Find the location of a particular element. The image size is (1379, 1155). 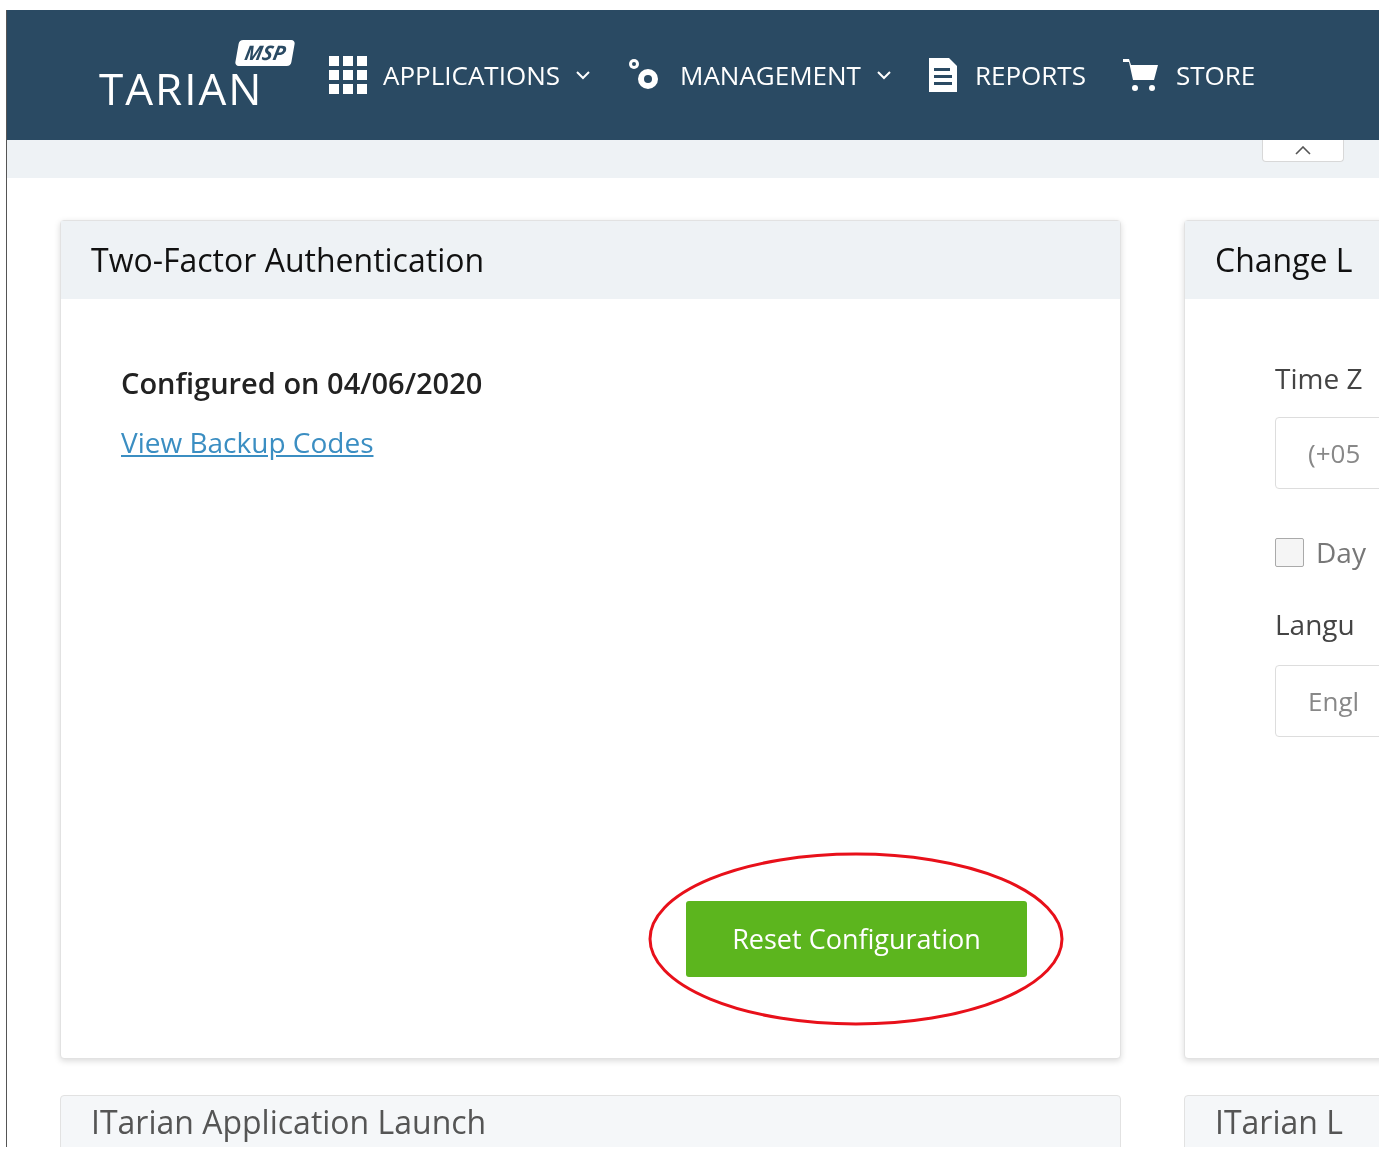

checkbox-label: Day is located at coordinates (1341, 552).